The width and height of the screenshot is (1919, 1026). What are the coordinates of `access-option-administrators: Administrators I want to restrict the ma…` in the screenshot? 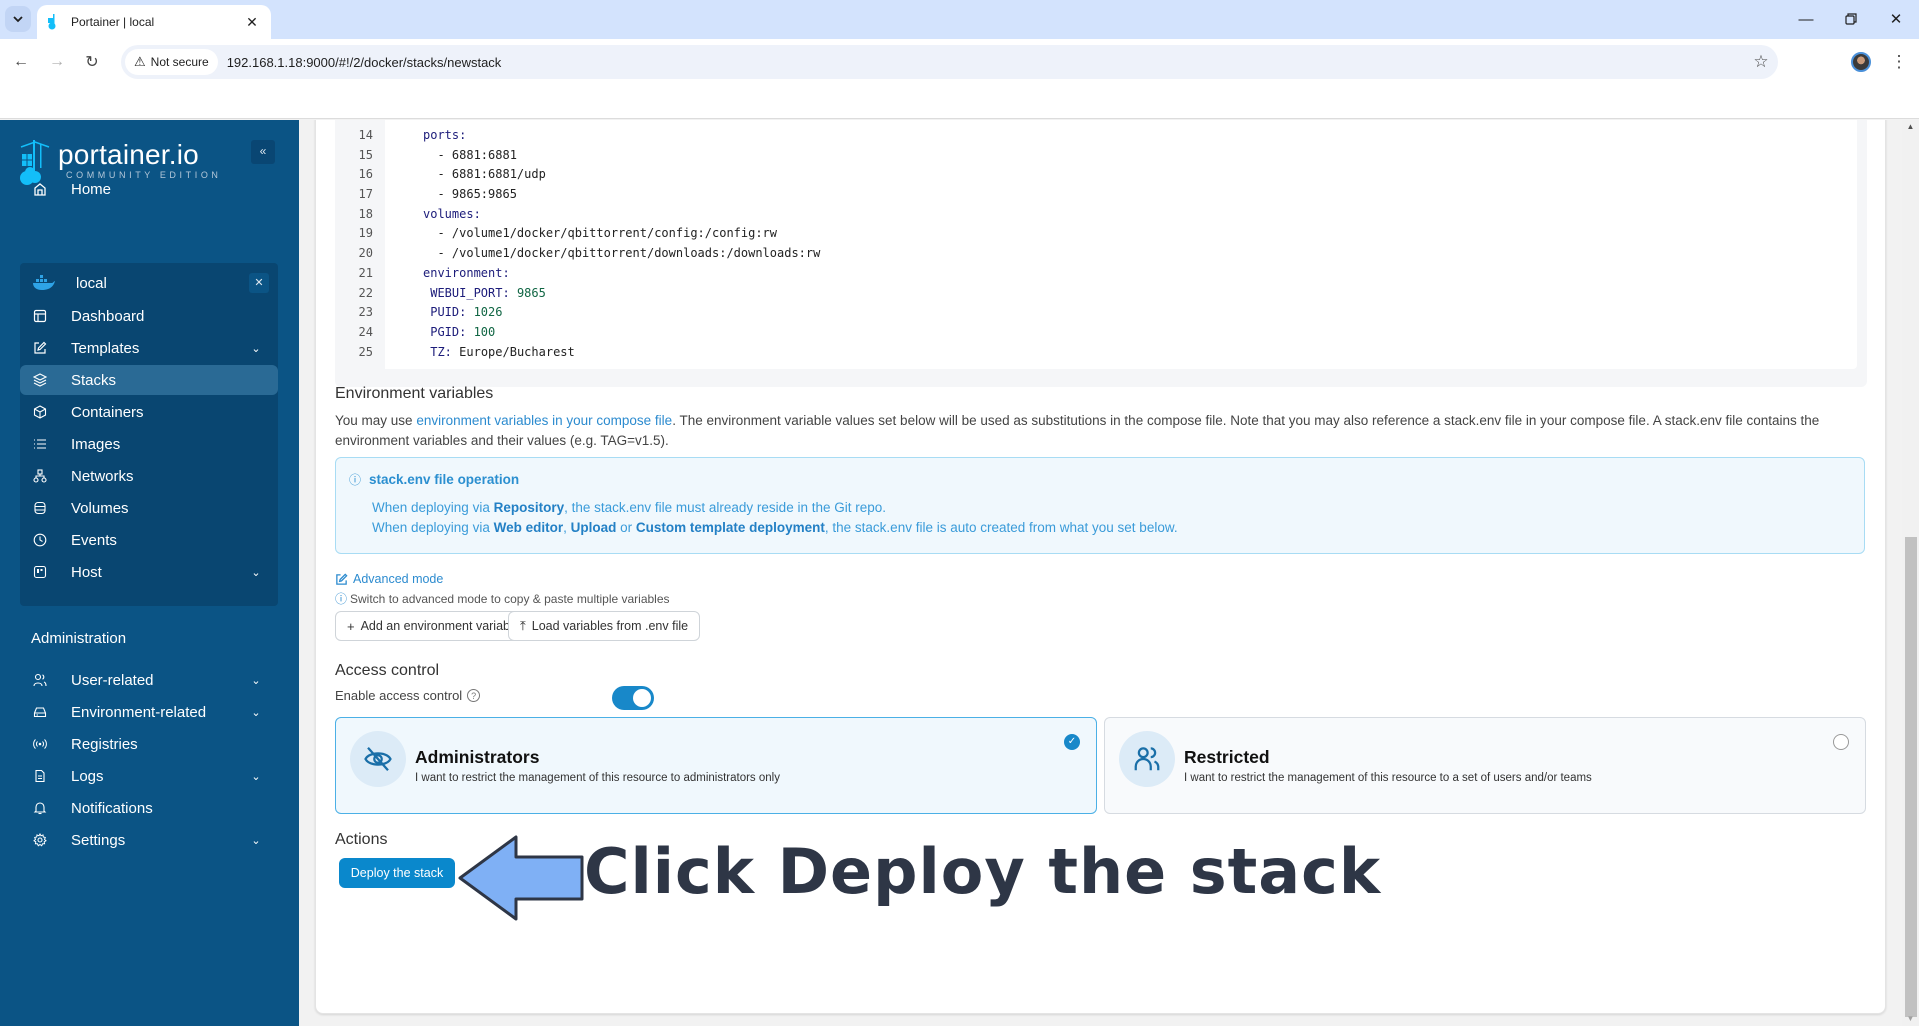 It's located at (716, 765).